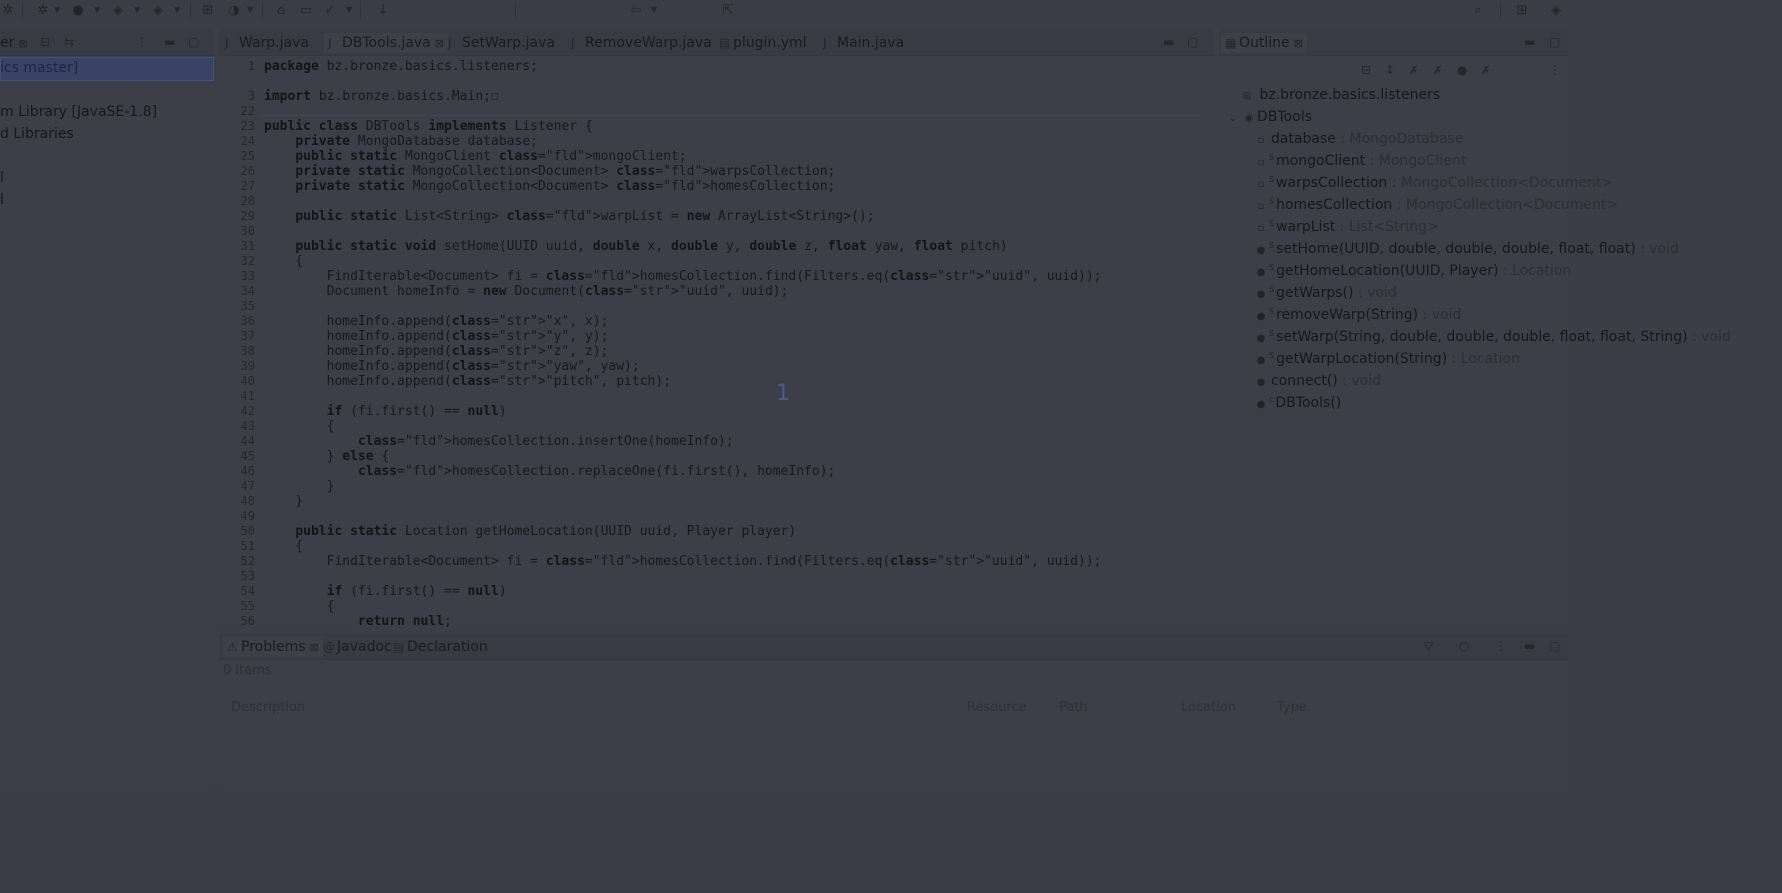  I want to click on java-perspective-icon: ◈, so click(1556, 11).